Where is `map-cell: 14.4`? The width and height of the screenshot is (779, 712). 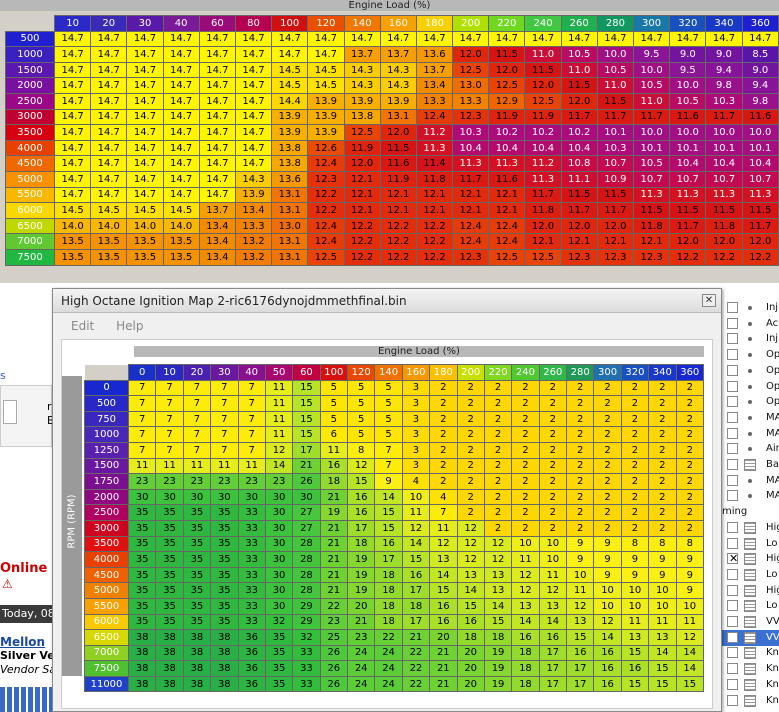 map-cell: 14.4 is located at coordinates (290, 101).